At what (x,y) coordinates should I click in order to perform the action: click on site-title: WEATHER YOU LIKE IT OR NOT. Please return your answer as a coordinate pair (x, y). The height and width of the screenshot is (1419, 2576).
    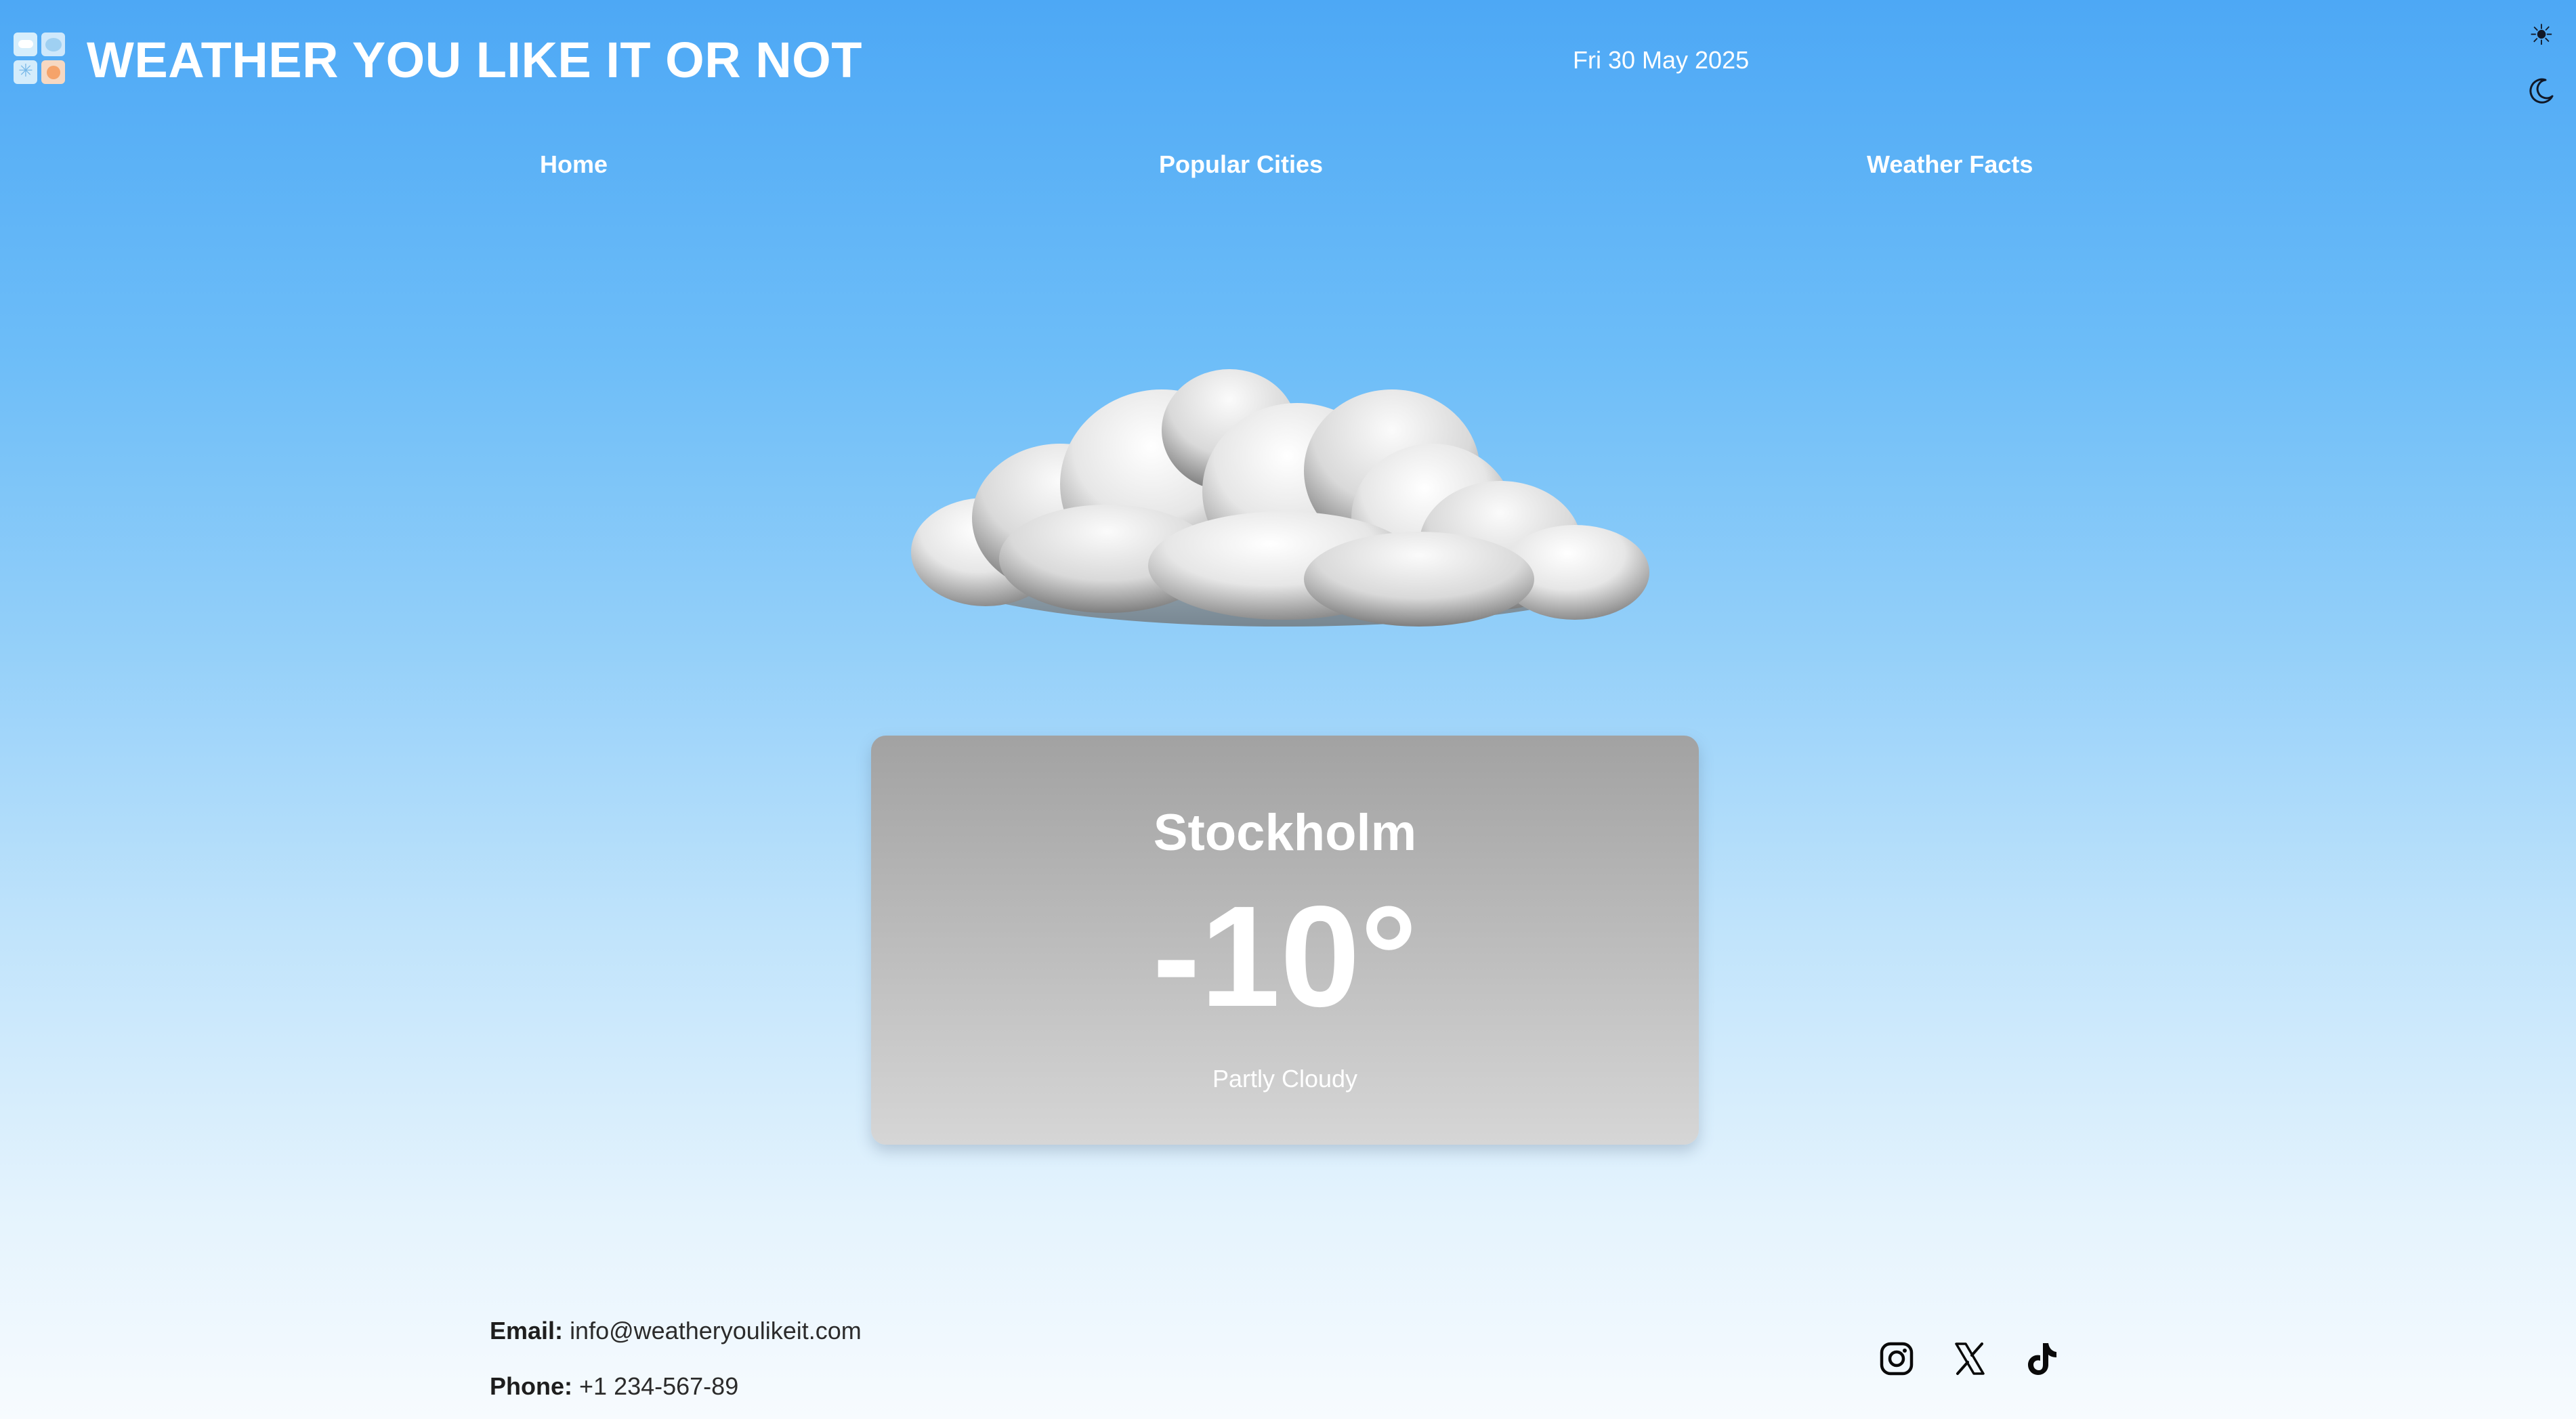
    Looking at the image, I should click on (474, 60).